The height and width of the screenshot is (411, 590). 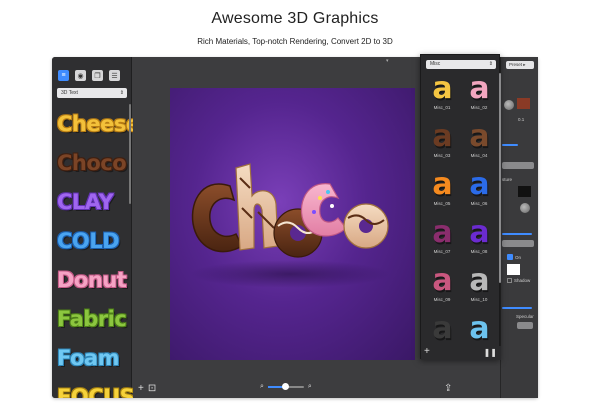 I want to click on duplicate-icon: ❐, so click(x=97, y=75).